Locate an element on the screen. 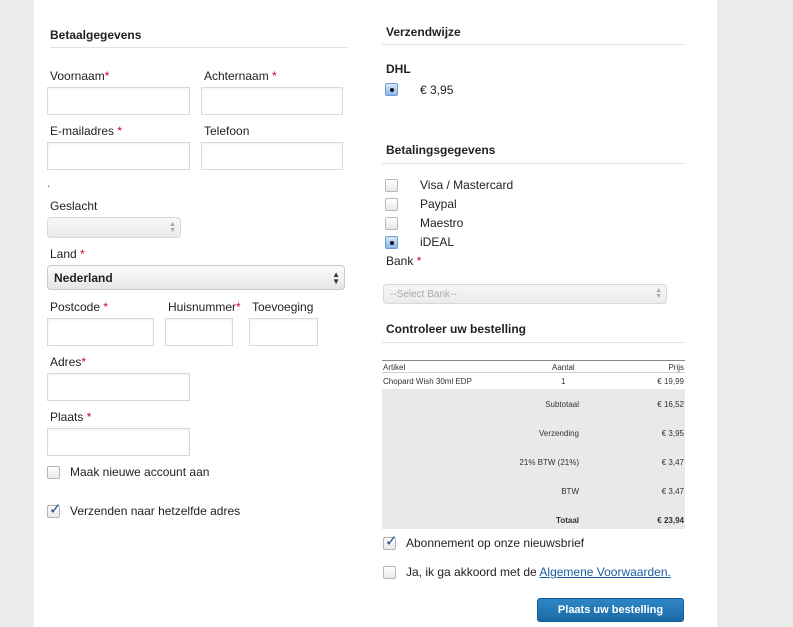 The height and width of the screenshot is (627, 793). order-divider is located at coordinates (533, 342).